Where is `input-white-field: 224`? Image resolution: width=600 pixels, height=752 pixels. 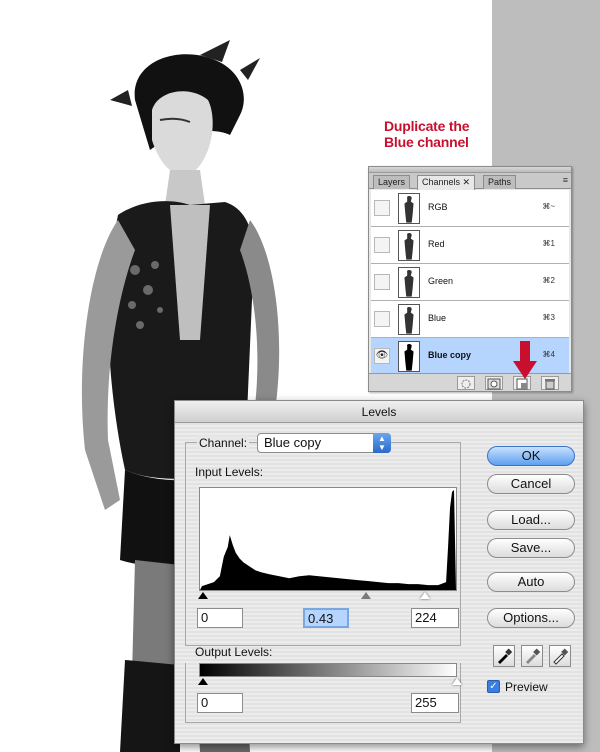 input-white-field: 224 is located at coordinates (435, 618).